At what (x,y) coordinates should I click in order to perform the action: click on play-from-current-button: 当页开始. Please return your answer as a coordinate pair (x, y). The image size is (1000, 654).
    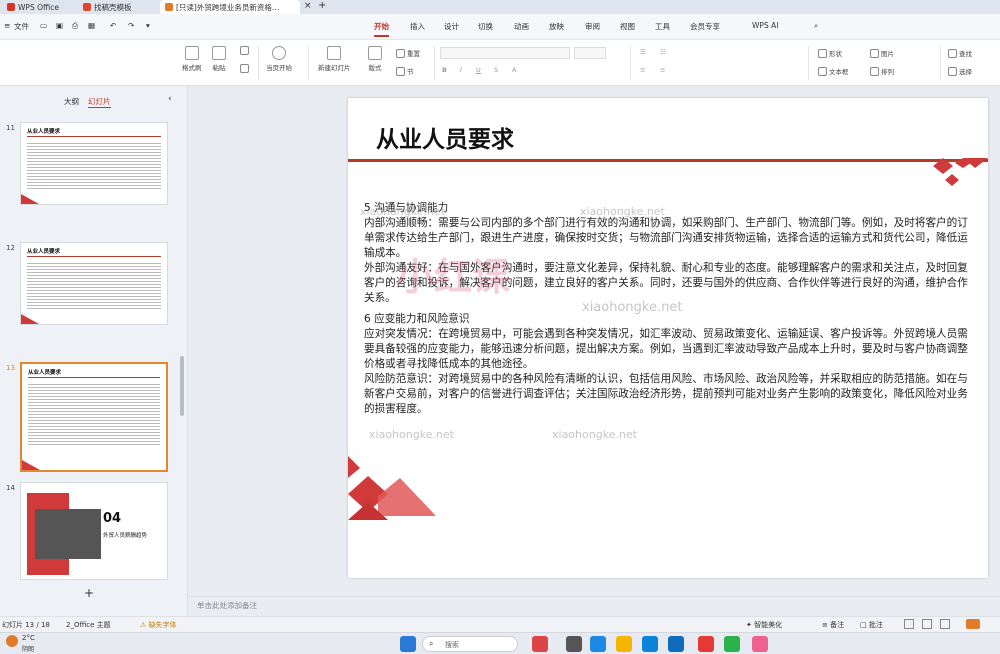
    Looking at the image, I should click on (279, 59).